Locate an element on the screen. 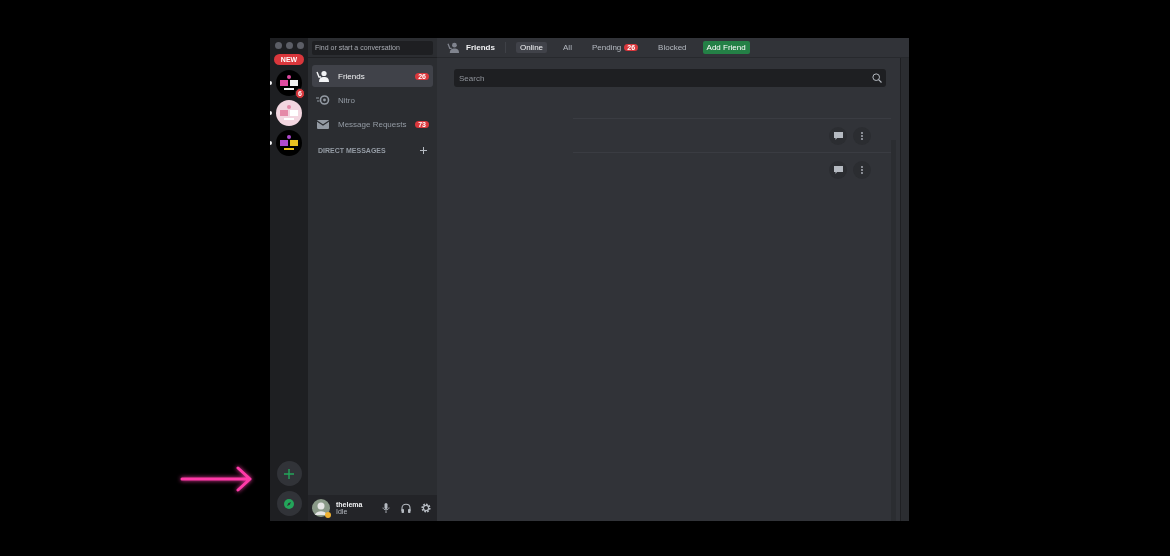  search-field: Search is located at coordinates (670, 78).